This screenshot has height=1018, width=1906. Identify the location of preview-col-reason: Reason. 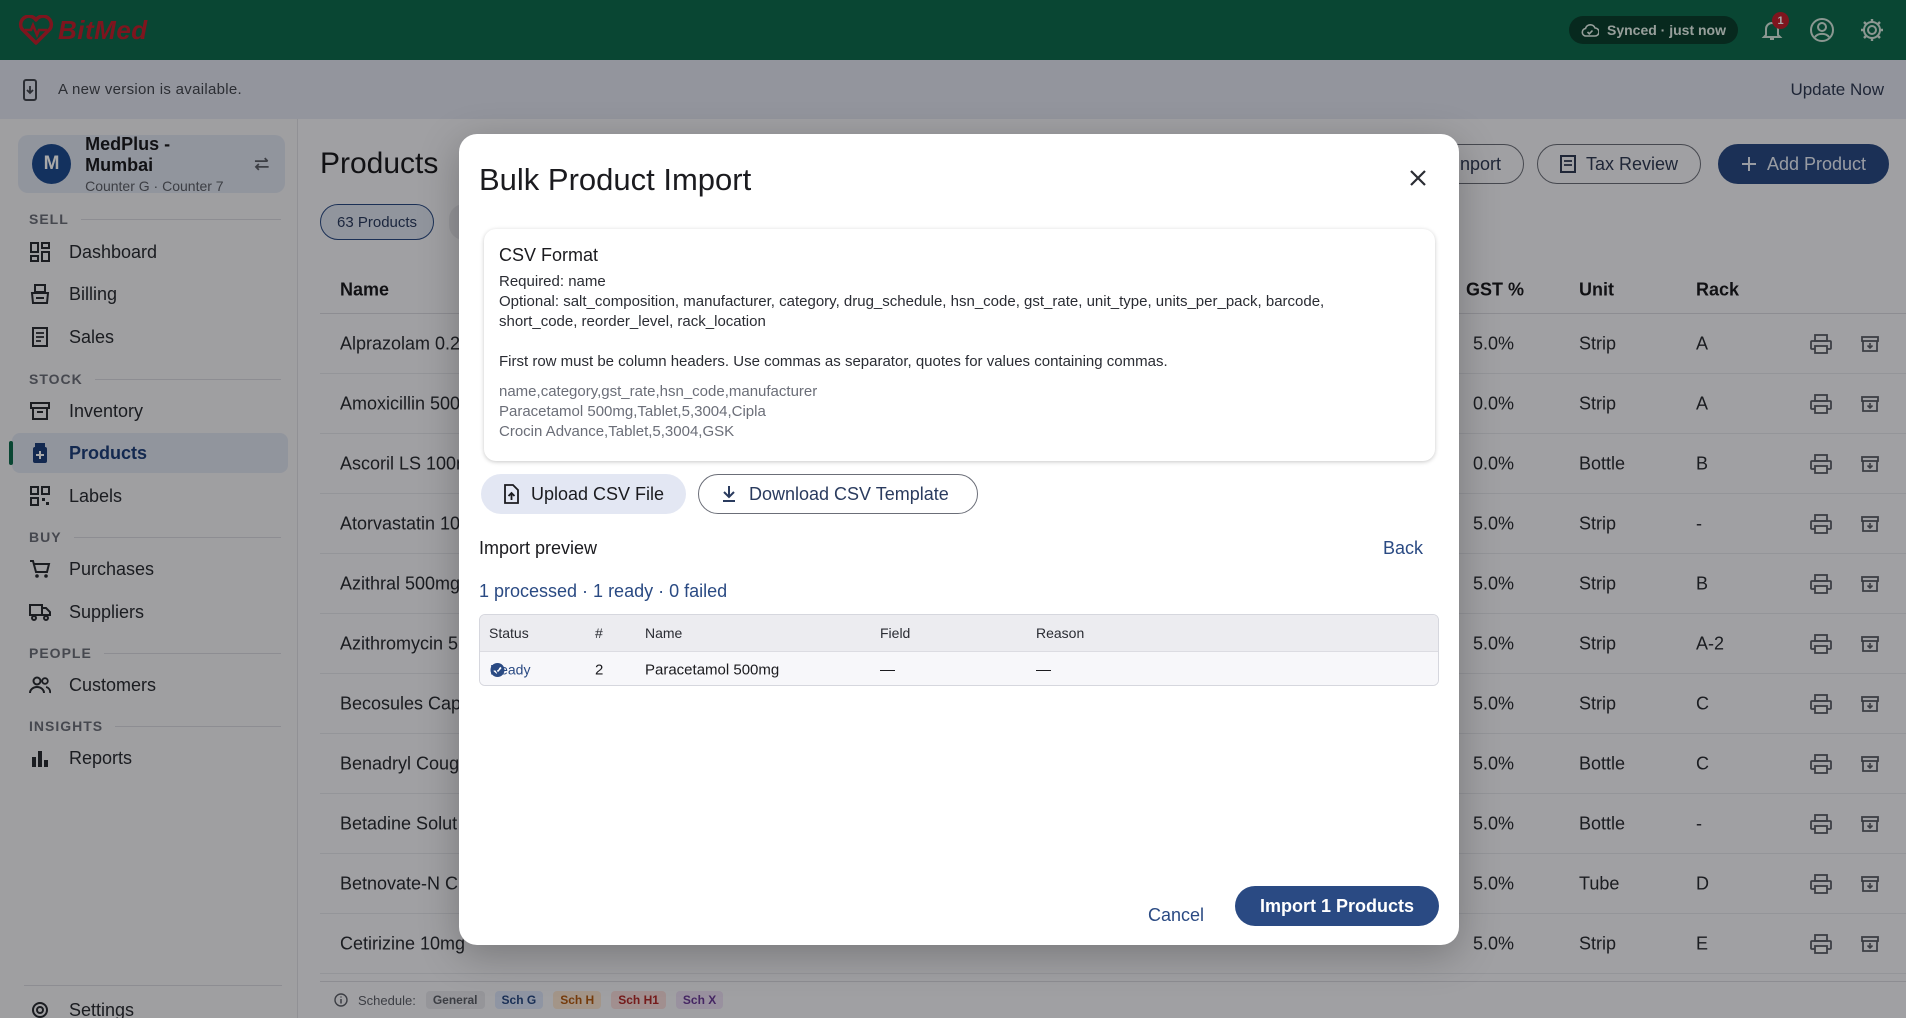
(1060, 633).